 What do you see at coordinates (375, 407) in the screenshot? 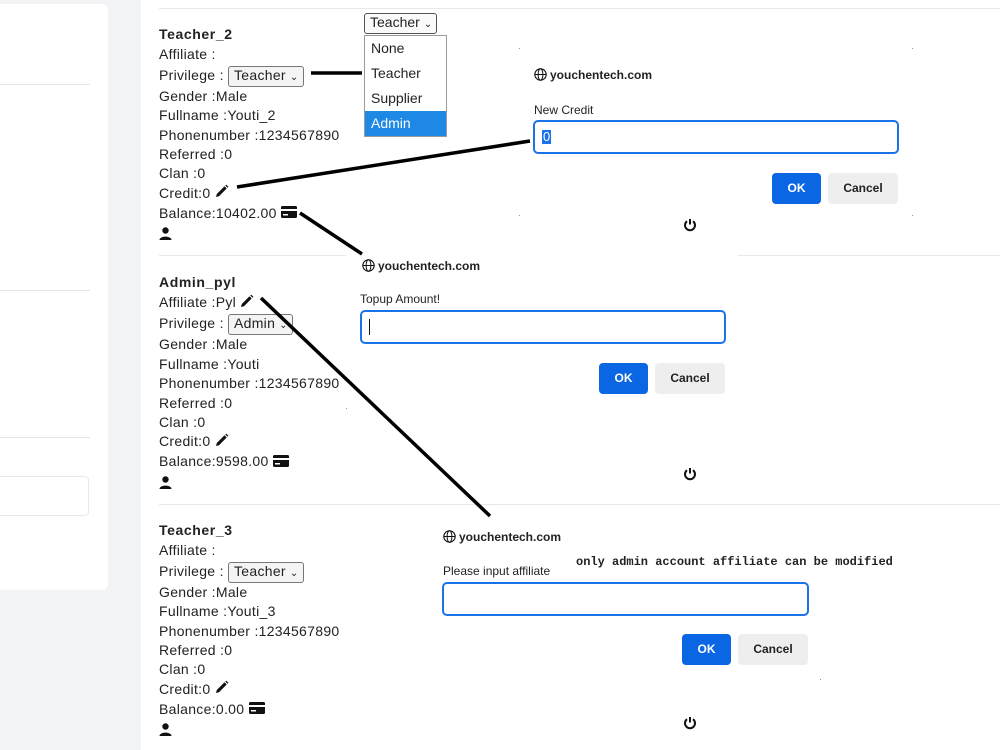
I see `annotation-line-affiliate` at bounding box center [375, 407].